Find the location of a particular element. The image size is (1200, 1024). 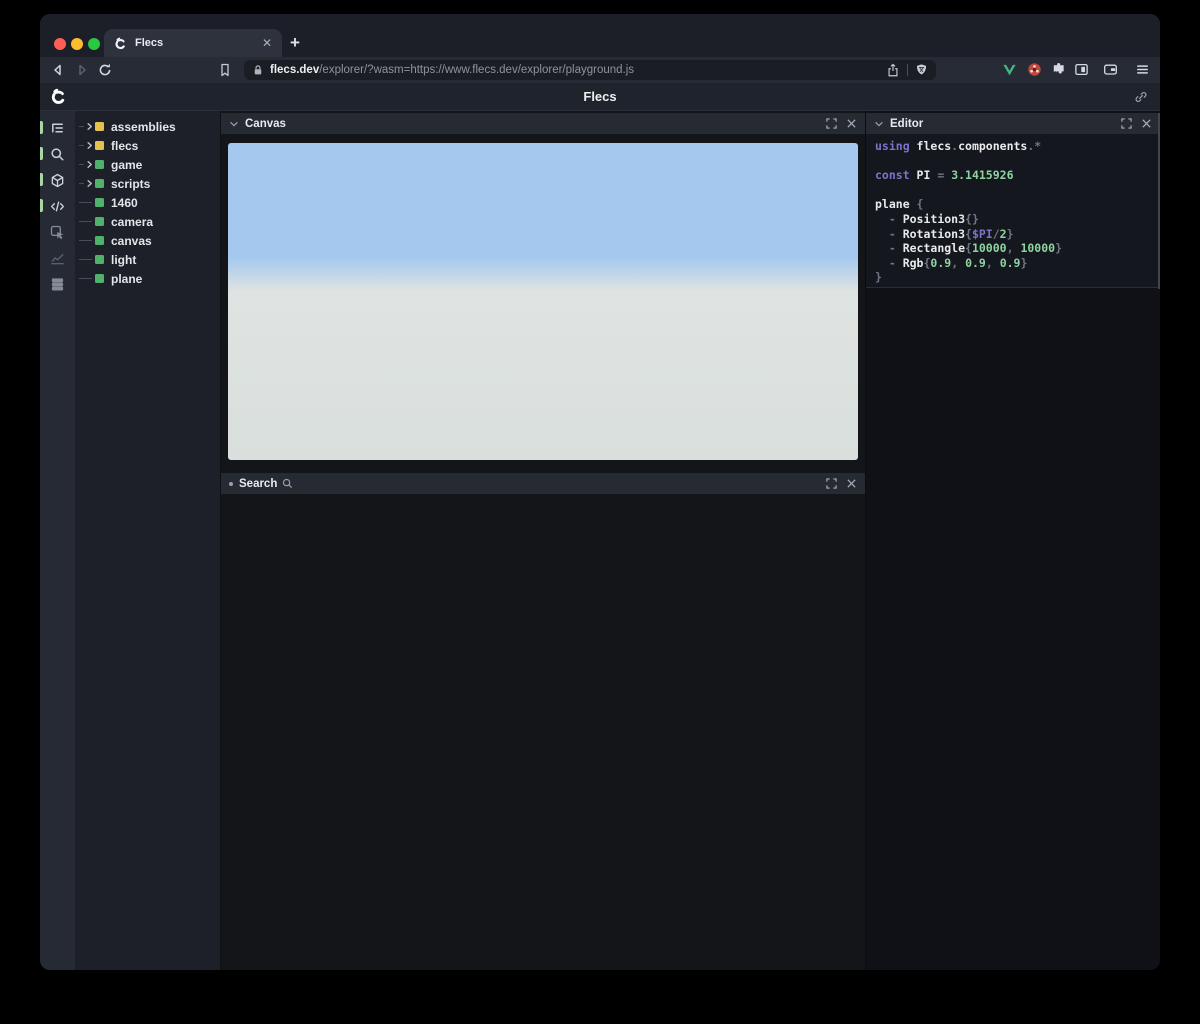

tree-item-1460: 1460 is located at coordinates (147, 202).